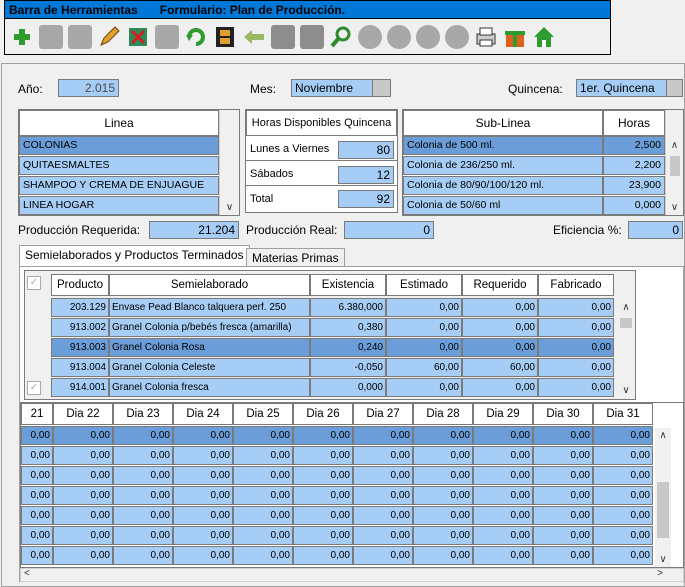 The height and width of the screenshot is (587, 685). I want to click on home-button, so click(543, 37).